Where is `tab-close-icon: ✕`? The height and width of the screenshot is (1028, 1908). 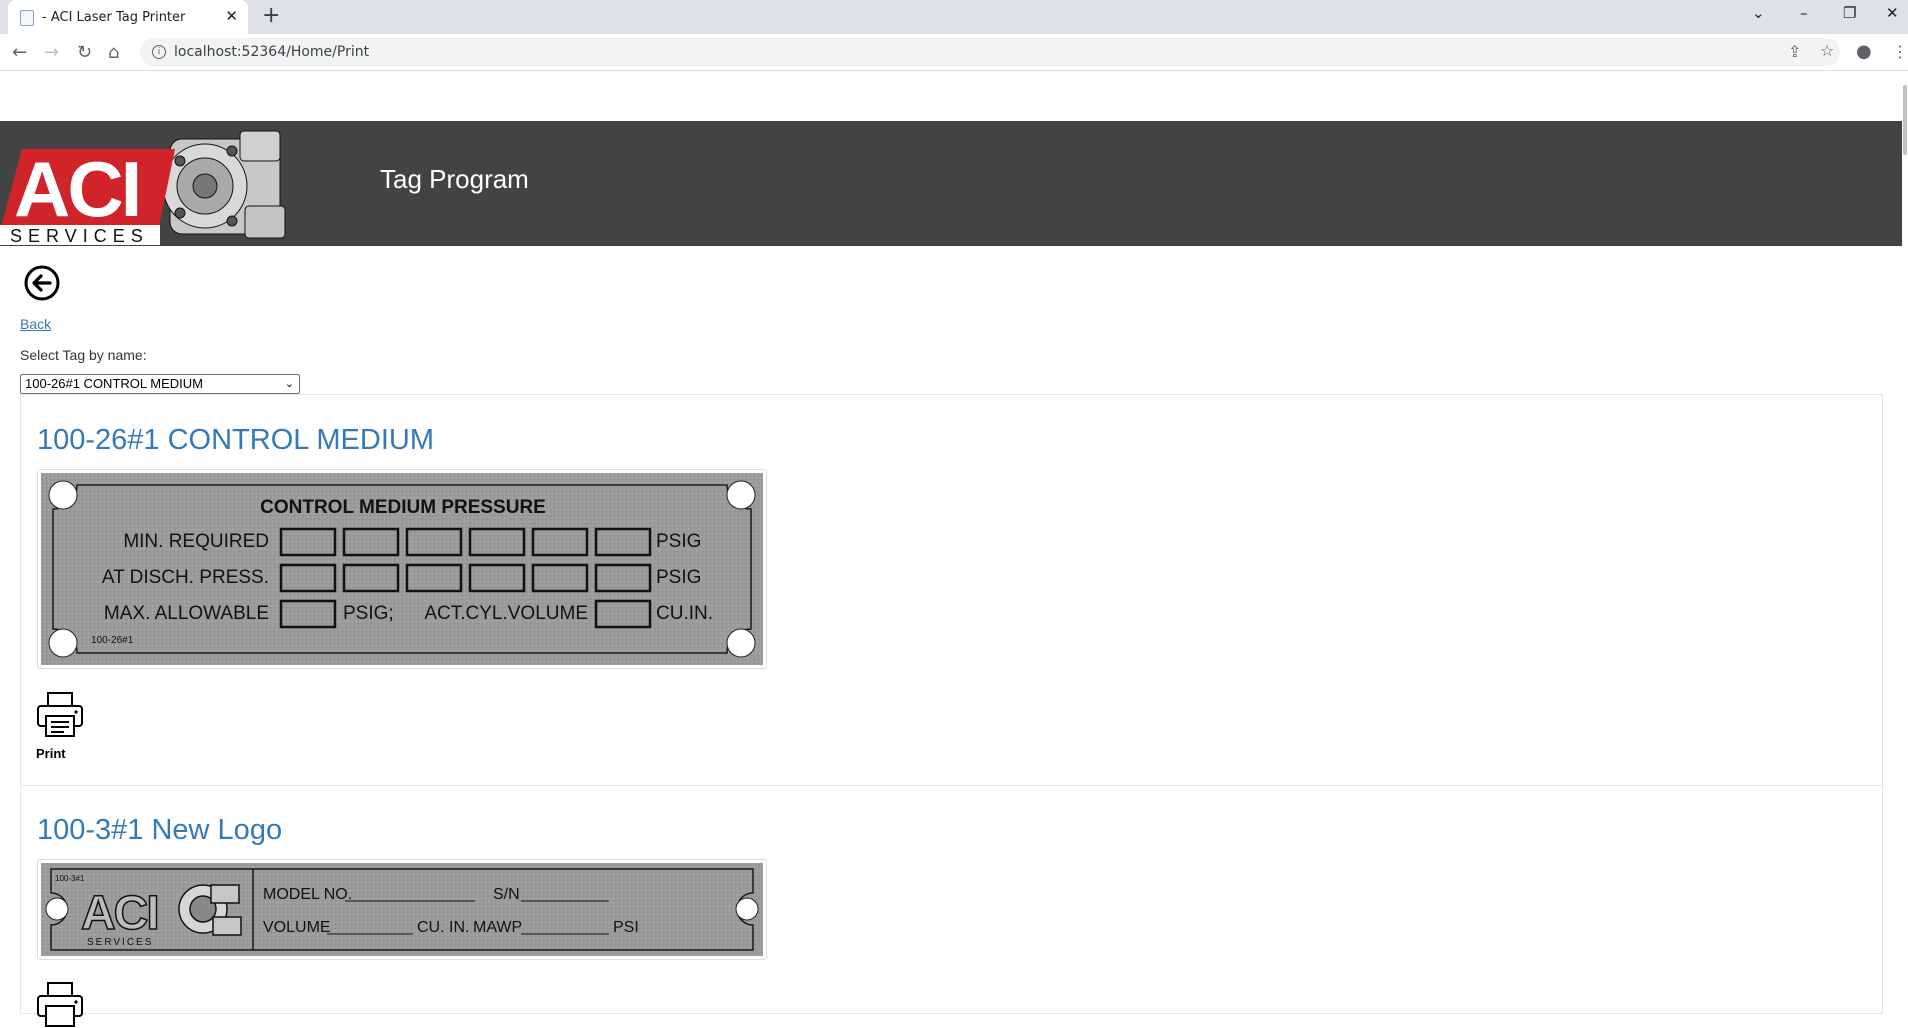
tab-close-icon: ✕ is located at coordinates (231, 16).